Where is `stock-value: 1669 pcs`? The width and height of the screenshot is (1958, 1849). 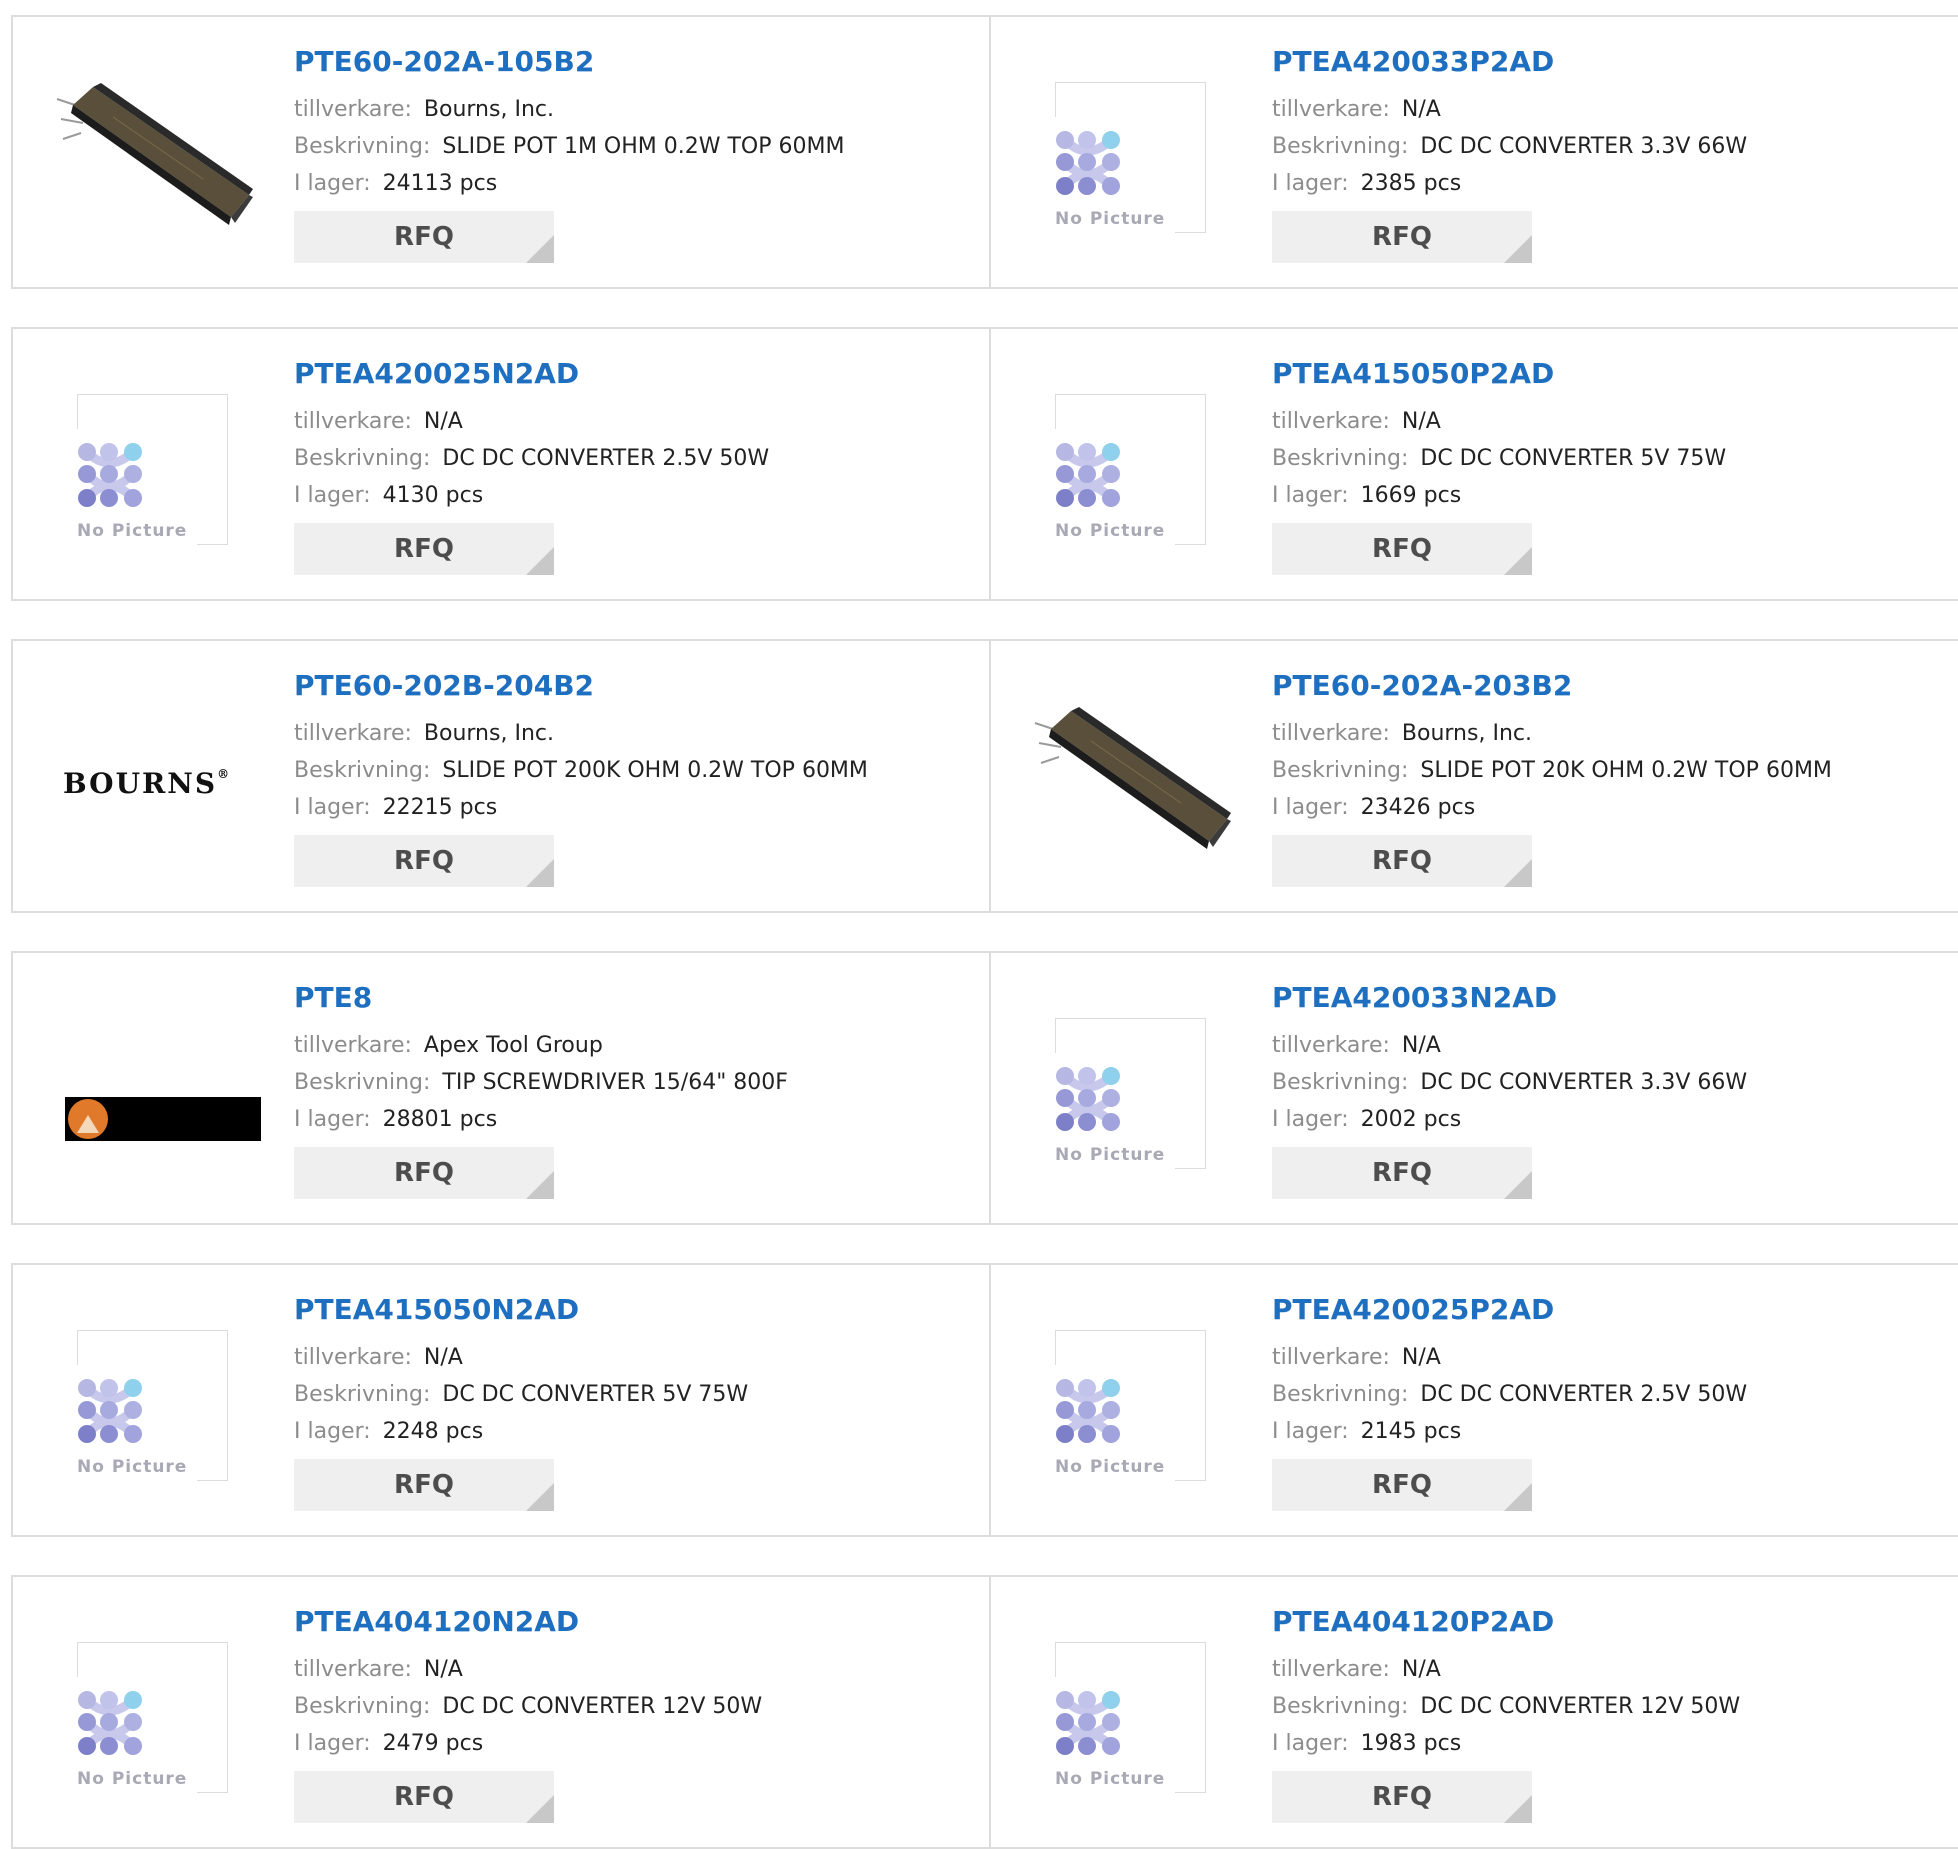 stock-value: 1669 pcs is located at coordinates (1411, 495).